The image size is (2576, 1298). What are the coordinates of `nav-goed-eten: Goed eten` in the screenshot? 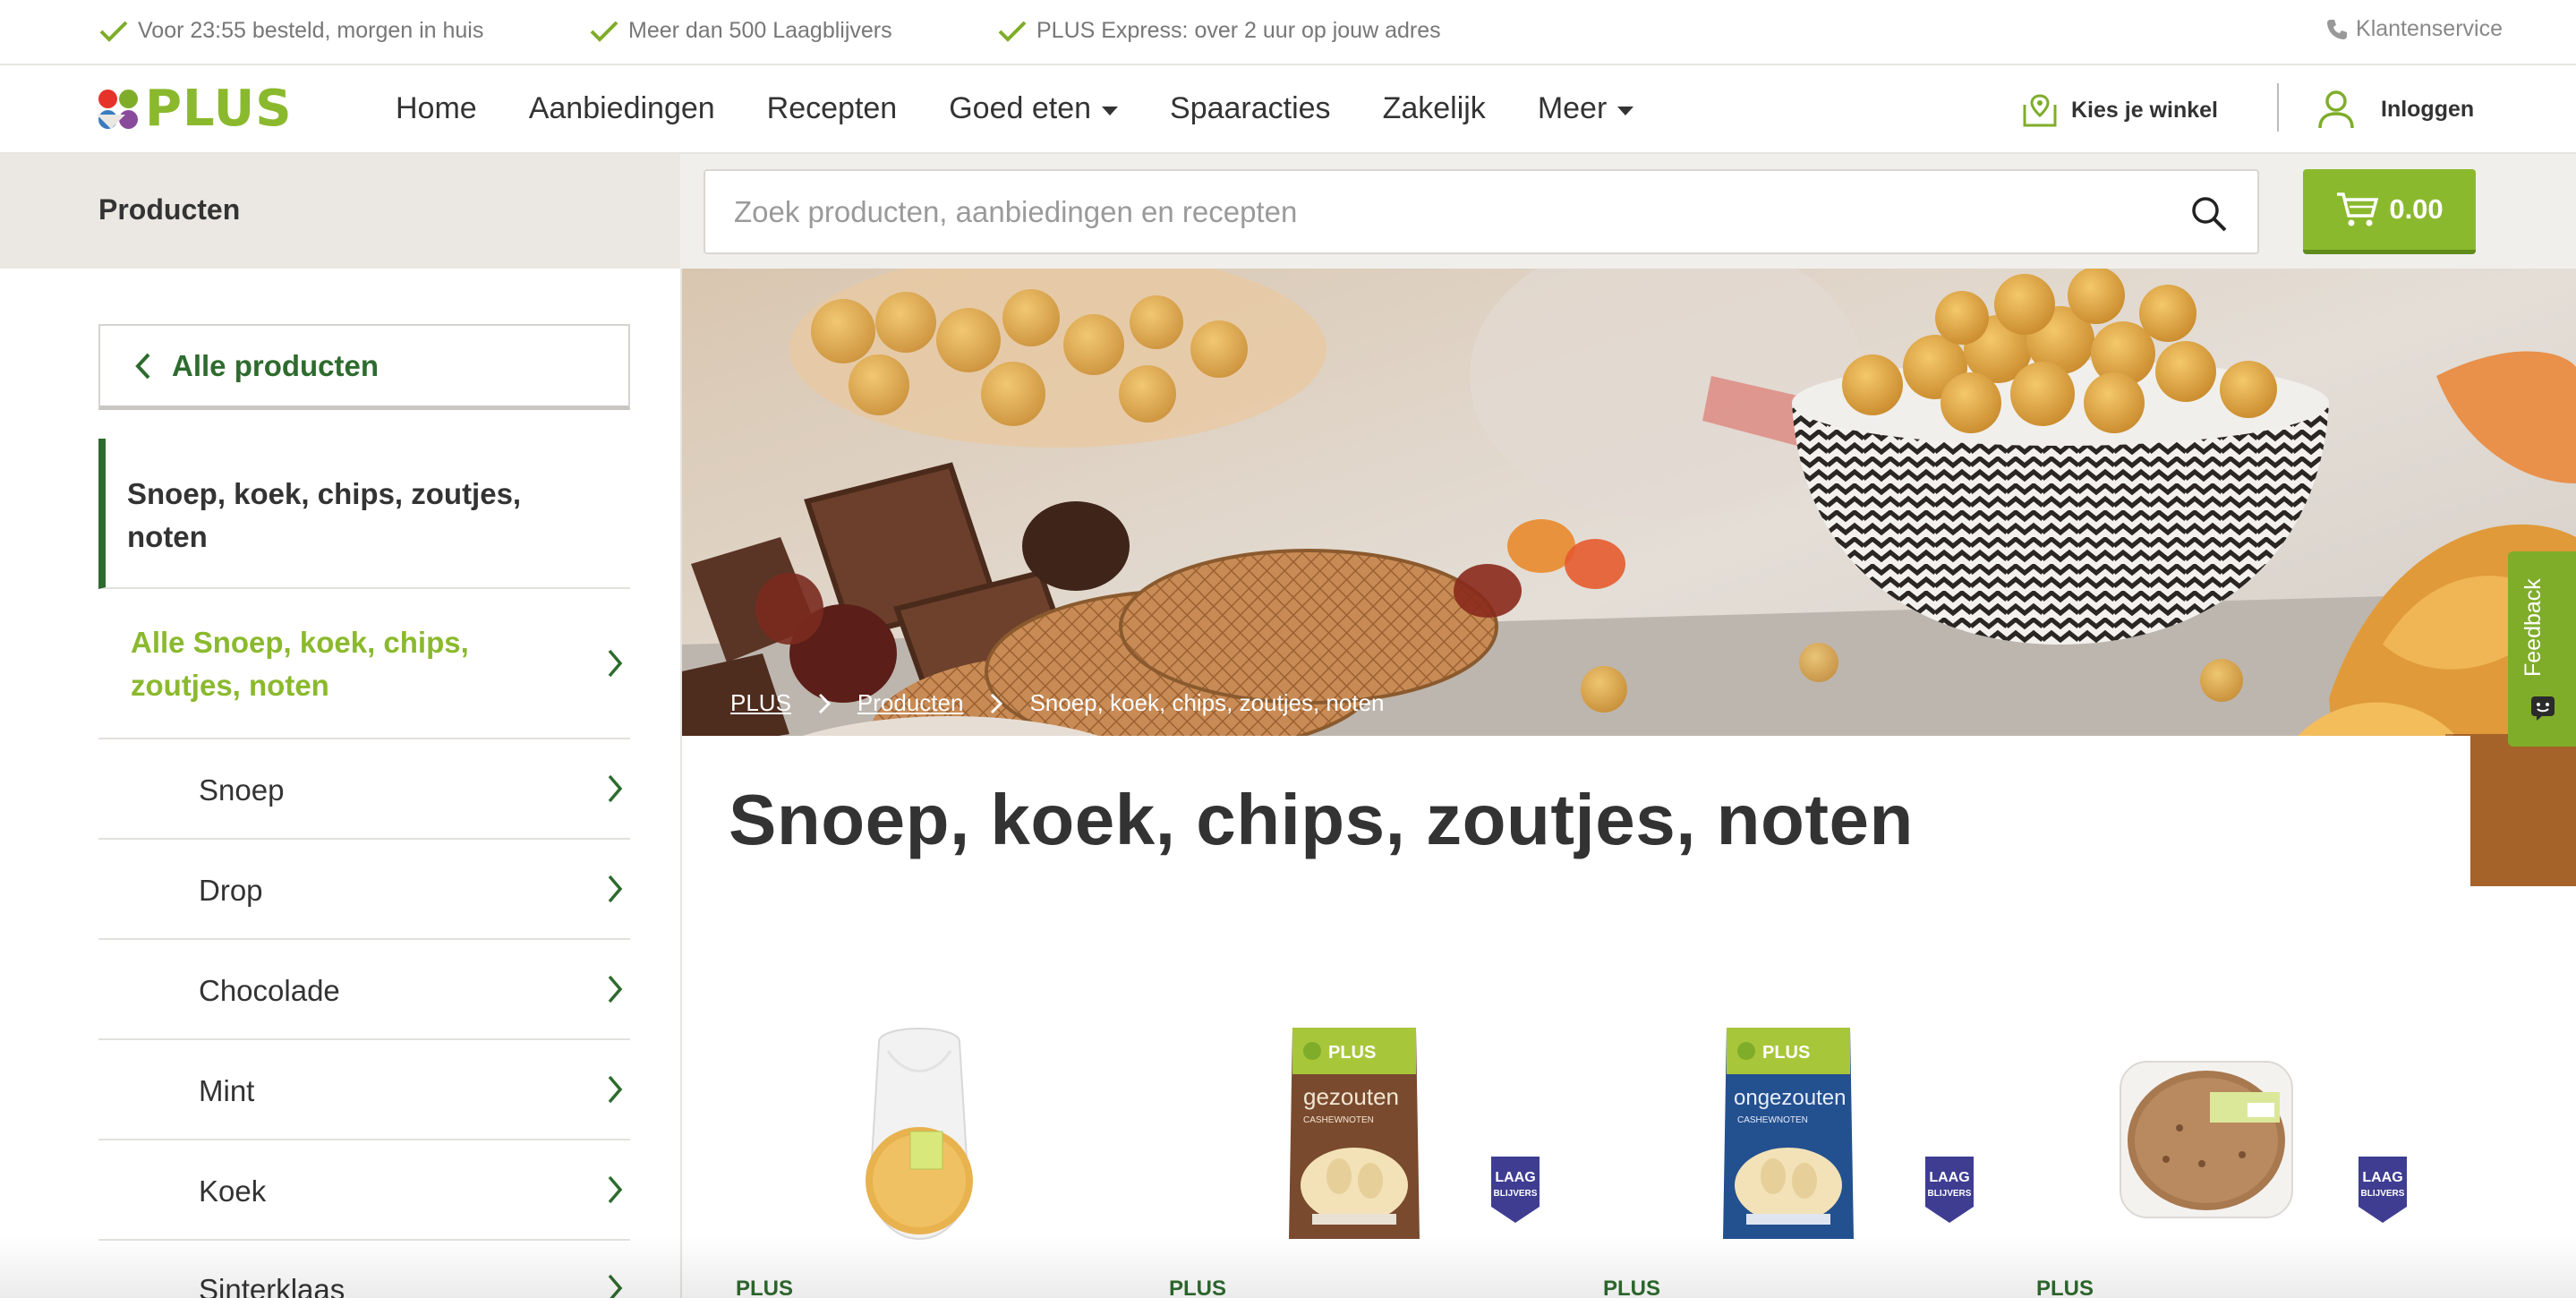 It's located at (1034, 109).